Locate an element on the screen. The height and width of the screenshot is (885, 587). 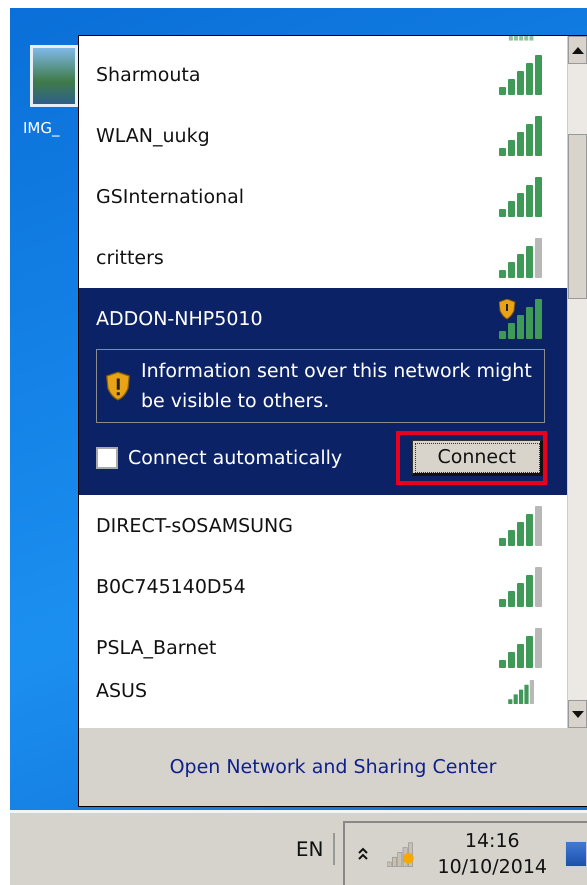
network-item: WLAN_uukg is located at coordinates (323, 135).